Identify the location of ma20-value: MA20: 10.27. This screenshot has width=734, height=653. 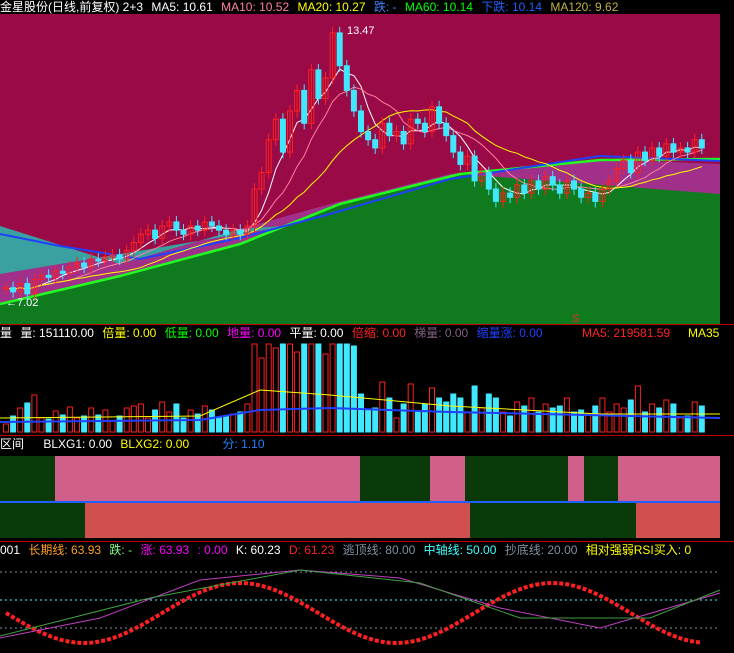
(331, 7).